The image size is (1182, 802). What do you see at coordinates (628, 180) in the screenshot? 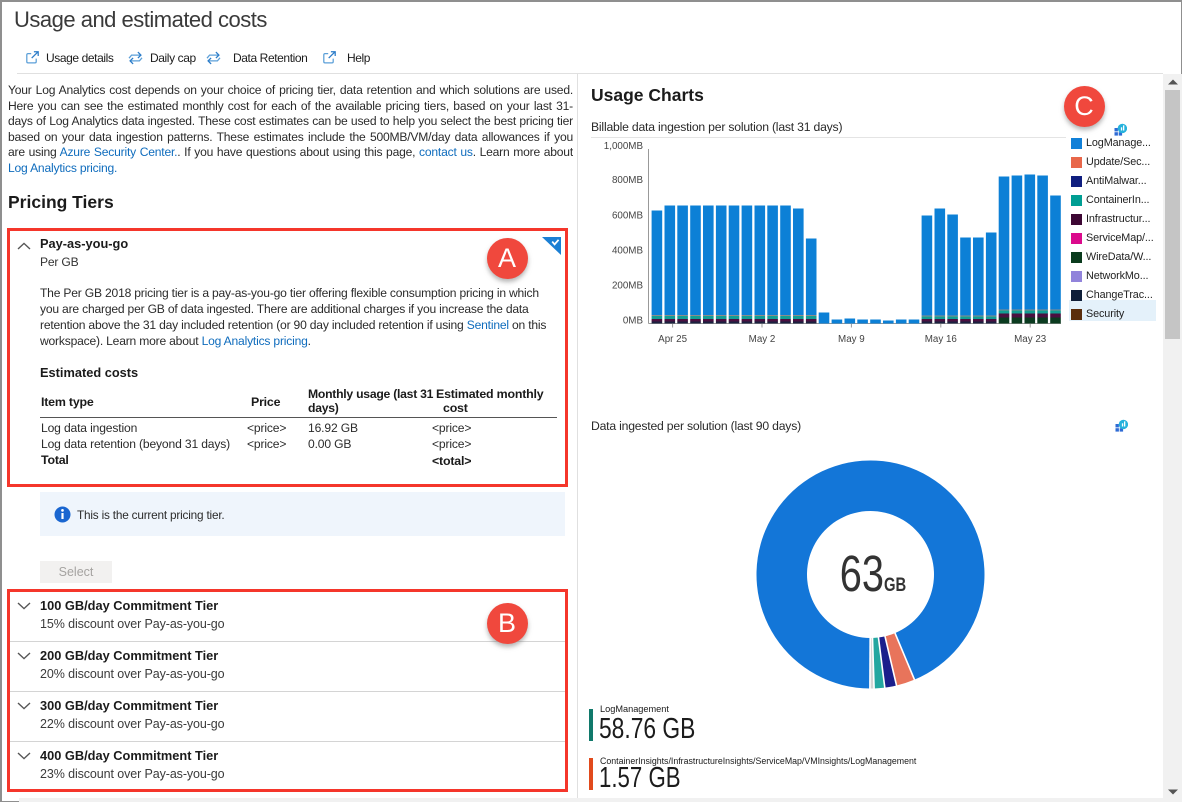
I see `svg-text: 800MB` at bounding box center [628, 180].